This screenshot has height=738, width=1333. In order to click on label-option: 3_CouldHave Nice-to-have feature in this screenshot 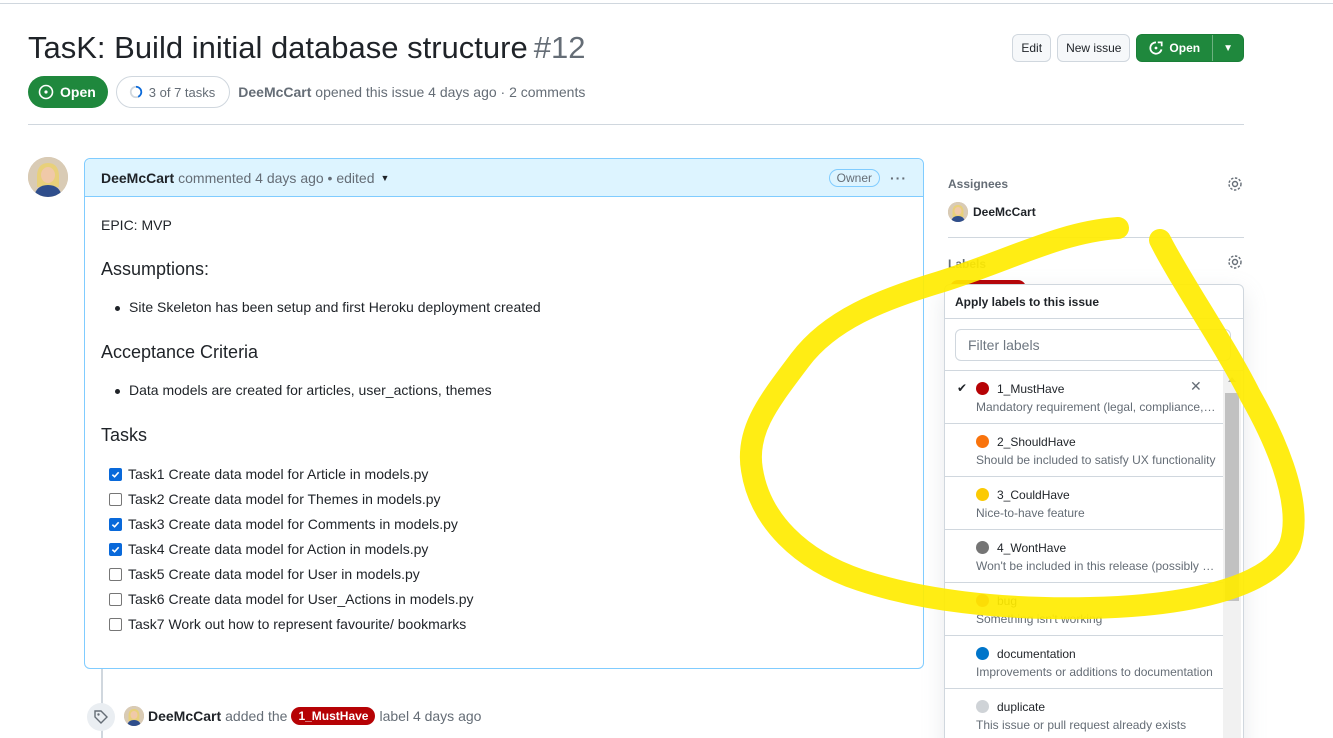, I will do `click(1084, 503)`.